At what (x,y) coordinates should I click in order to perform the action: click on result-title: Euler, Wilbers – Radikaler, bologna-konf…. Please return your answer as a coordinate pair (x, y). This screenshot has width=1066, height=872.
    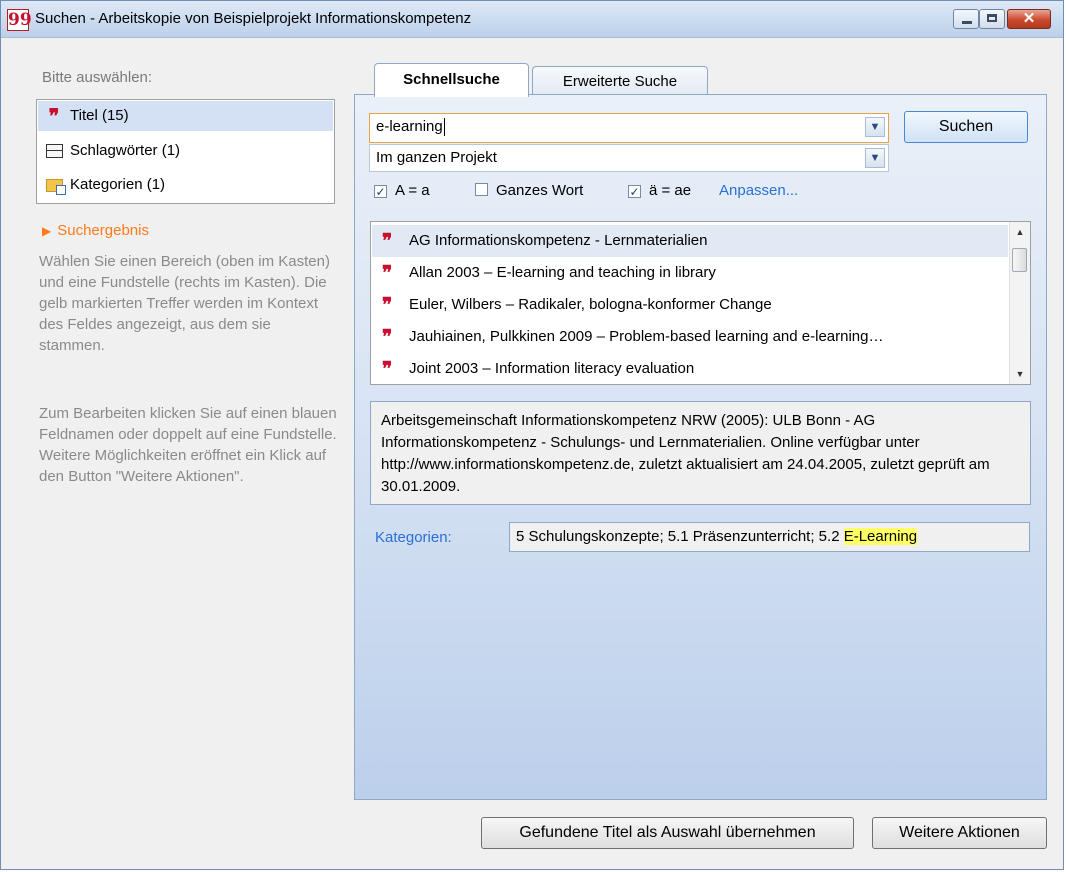
    Looking at the image, I should click on (590, 304).